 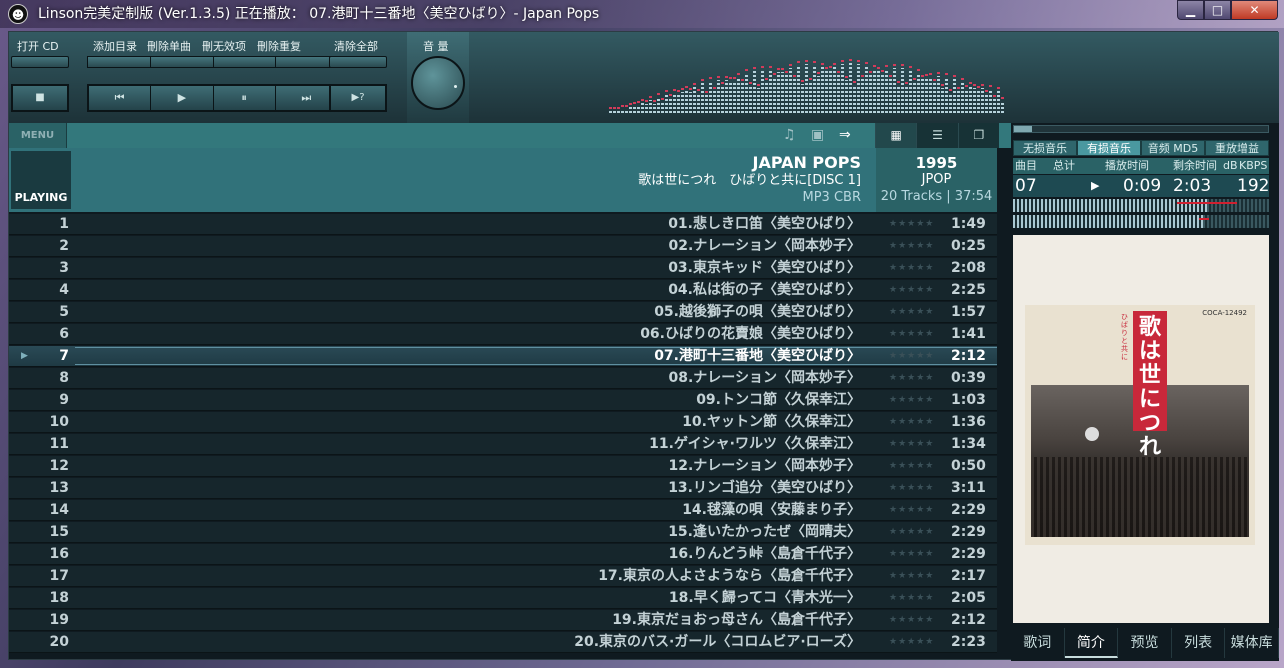 What do you see at coordinates (1150, 385) in the screenshot?
I see `cover-title: 歌は世につれ` at bounding box center [1150, 385].